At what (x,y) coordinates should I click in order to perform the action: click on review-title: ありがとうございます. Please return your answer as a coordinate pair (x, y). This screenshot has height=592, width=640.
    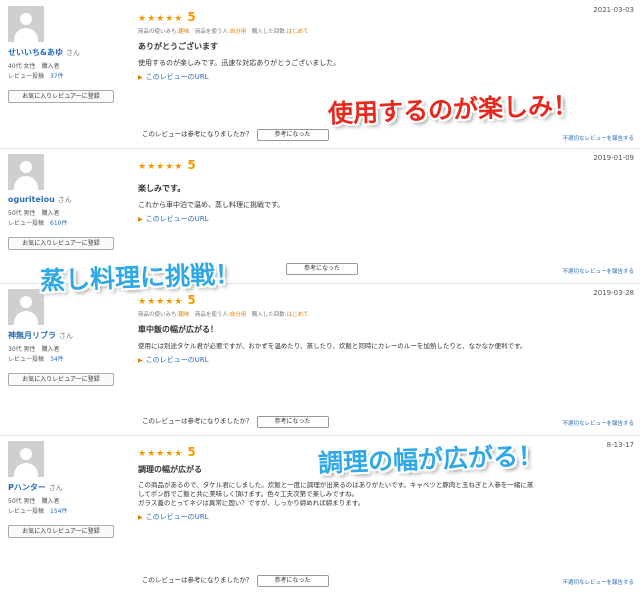
    Looking at the image, I should click on (178, 46).